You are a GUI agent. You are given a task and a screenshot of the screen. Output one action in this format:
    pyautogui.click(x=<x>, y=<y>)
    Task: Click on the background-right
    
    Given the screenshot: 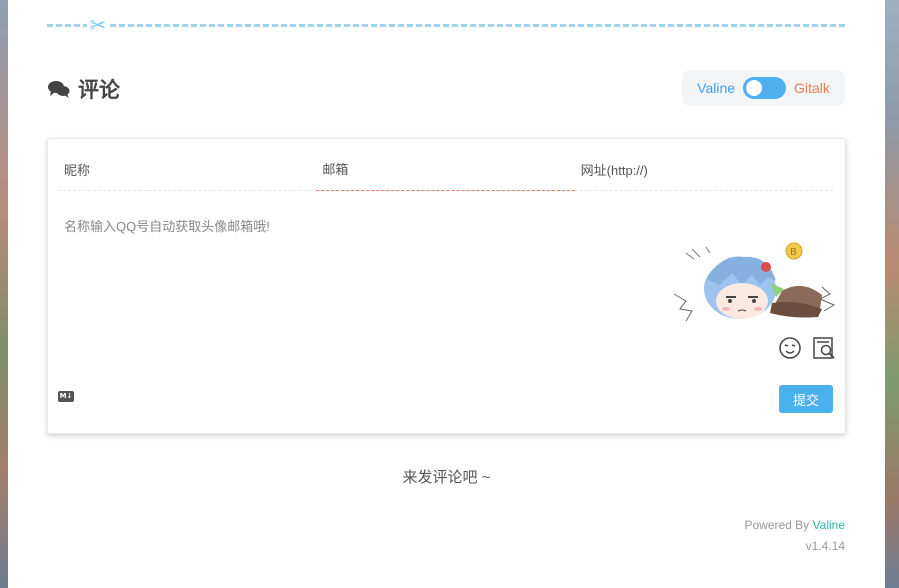 What is the action you would take?
    pyautogui.click(x=892, y=294)
    